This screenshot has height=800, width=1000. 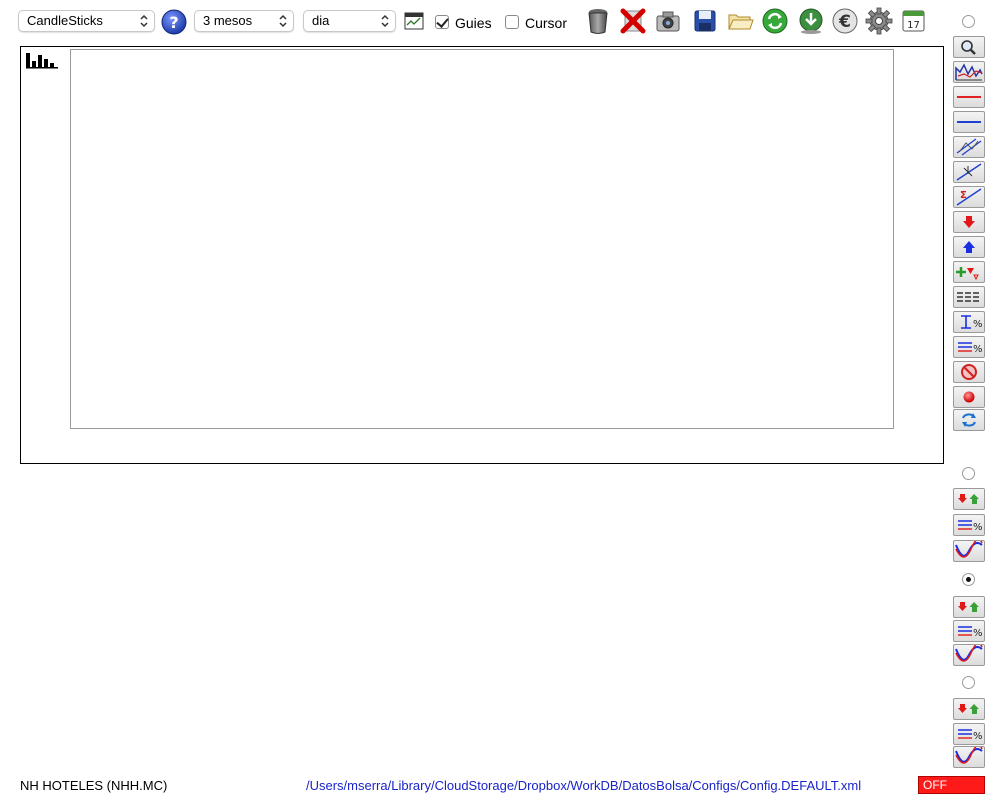 What do you see at coordinates (668, 21) in the screenshot?
I see `camera-icon` at bounding box center [668, 21].